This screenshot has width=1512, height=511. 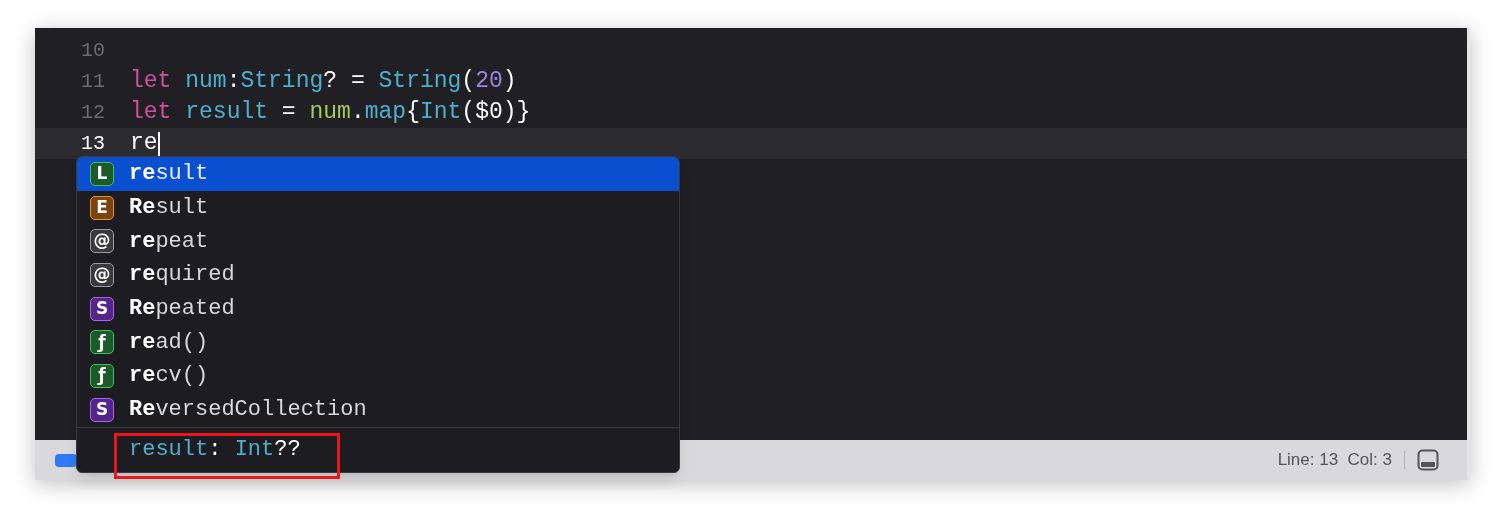 I want to click on cursor-position: Line: 13 Col: 3, so click(x=1334, y=460).